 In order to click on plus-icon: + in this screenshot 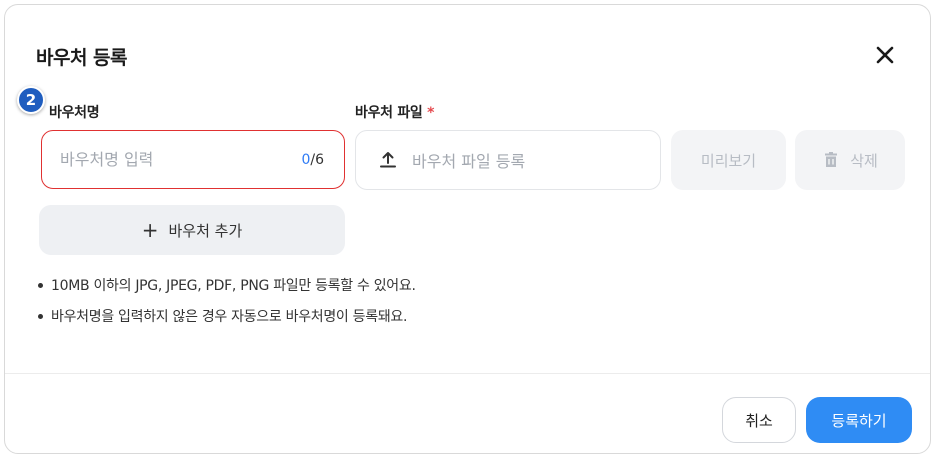, I will do `click(150, 230)`.